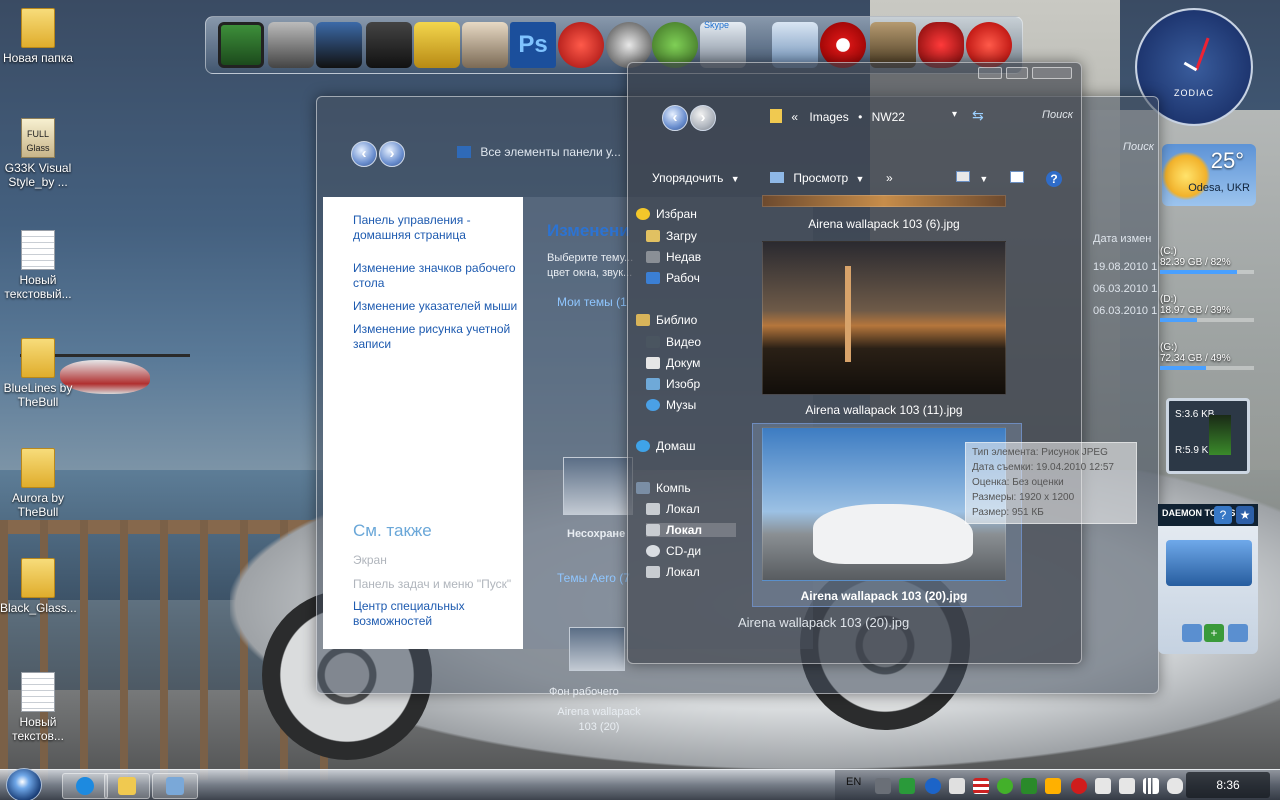 Image resolution: width=1280 pixels, height=800 pixels. Describe the element at coordinates (884, 410) in the screenshot. I see `file-name: Airena wallapack 103 (11).jpg` at that location.